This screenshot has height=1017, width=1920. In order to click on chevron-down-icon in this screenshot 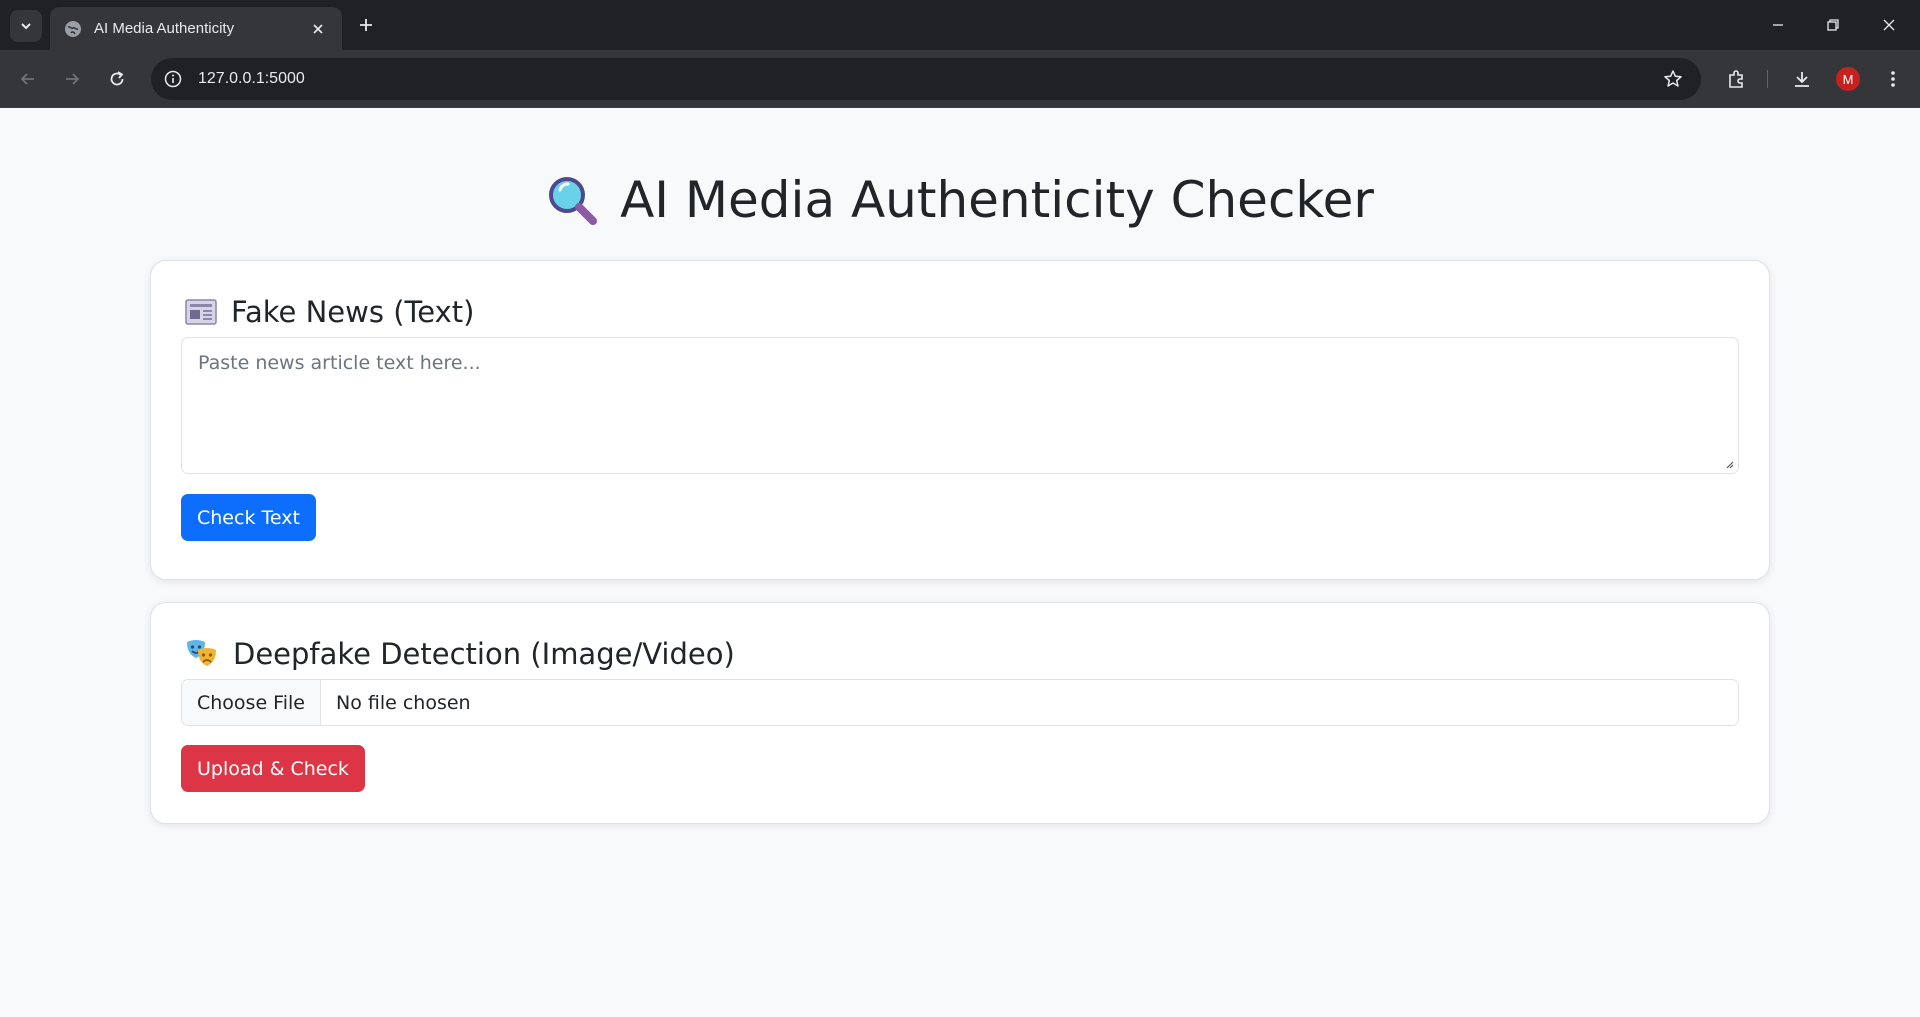, I will do `click(26, 26)`.